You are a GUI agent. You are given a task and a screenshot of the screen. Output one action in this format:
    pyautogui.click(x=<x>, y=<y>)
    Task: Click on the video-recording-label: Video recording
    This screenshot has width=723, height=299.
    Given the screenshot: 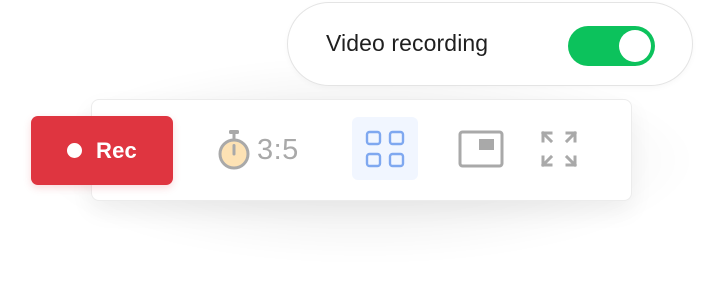 What is the action you would take?
    pyautogui.click(x=407, y=43)
    